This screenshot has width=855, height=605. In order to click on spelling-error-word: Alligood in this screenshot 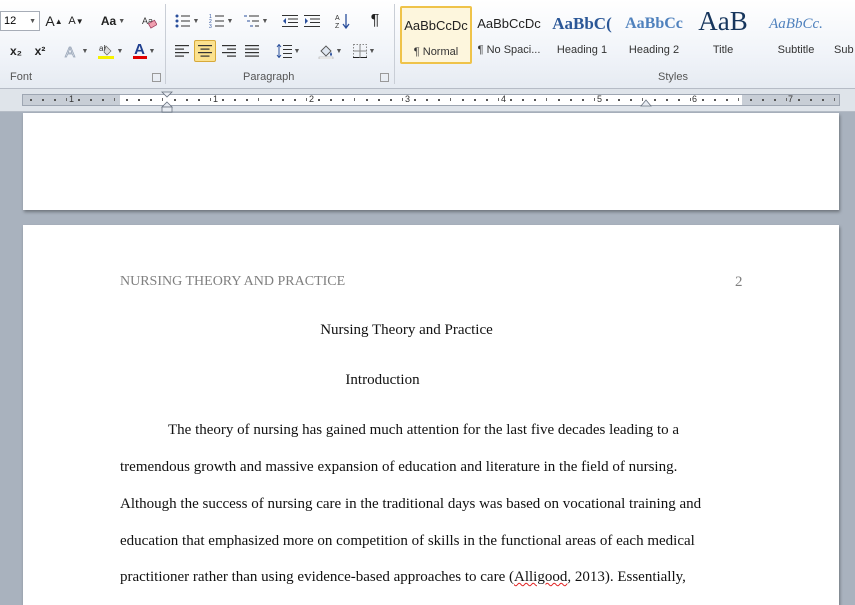, I will do `click(540, 577)`.